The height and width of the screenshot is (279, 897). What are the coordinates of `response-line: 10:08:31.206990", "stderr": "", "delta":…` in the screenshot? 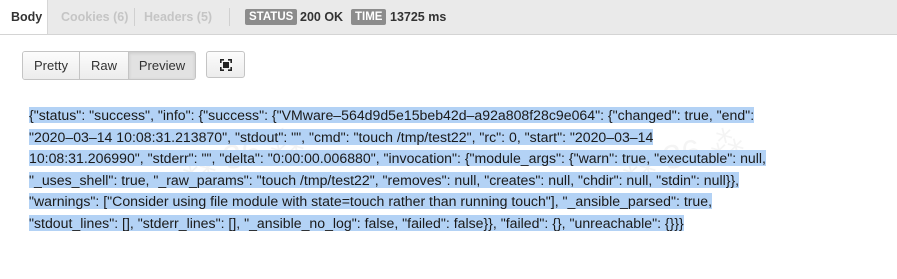 It's located at (397, 158).